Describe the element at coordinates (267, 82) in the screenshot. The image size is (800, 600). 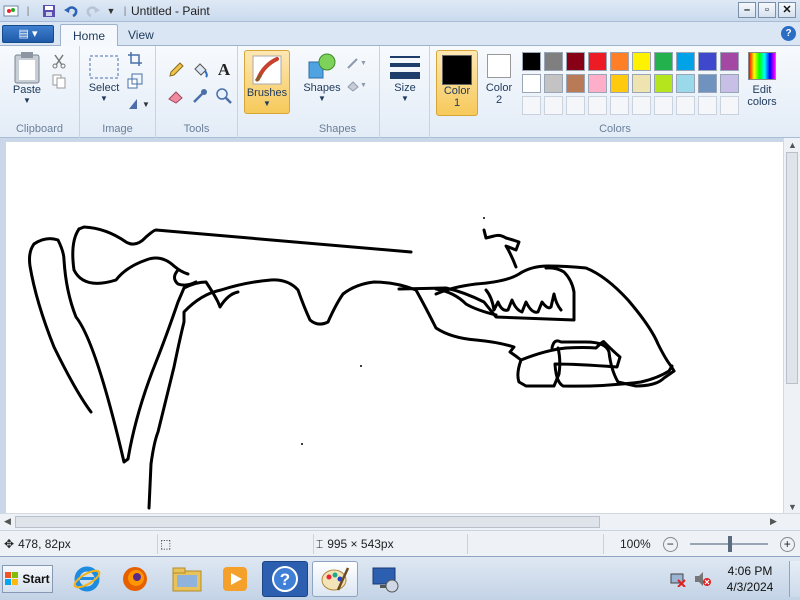
I see `brushes-button: Brushes ▼` at that location.